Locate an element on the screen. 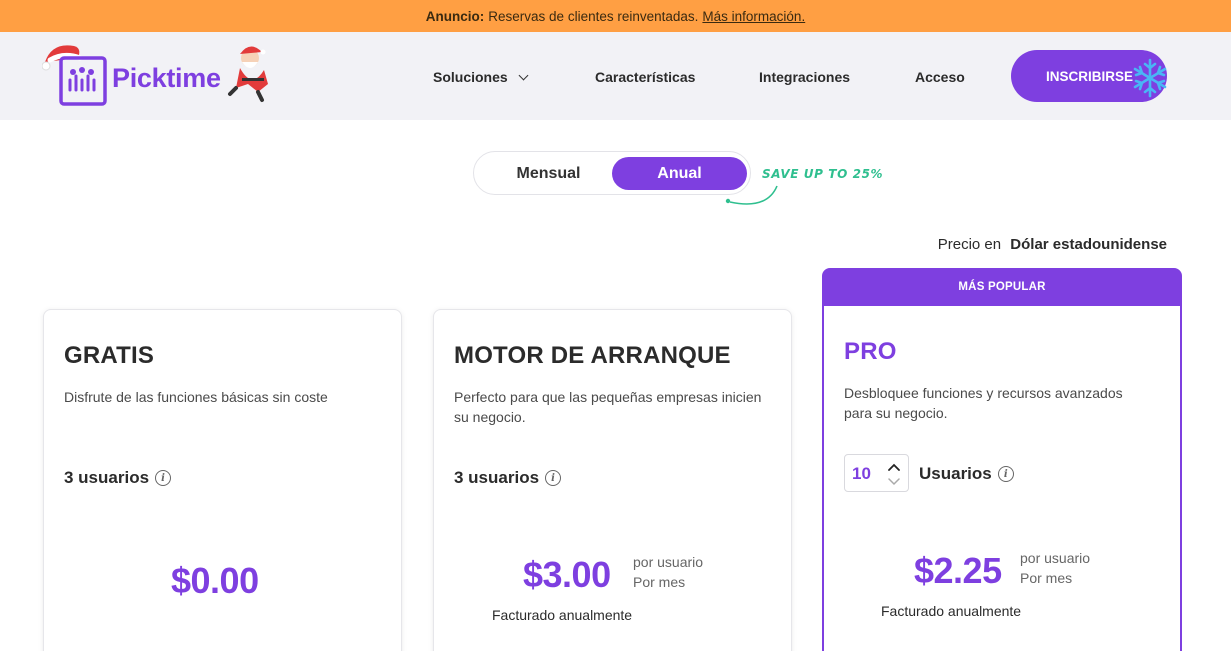 The image size is (1231, 651). plan-users: Usuarios i is located at coordinates (966, 474).